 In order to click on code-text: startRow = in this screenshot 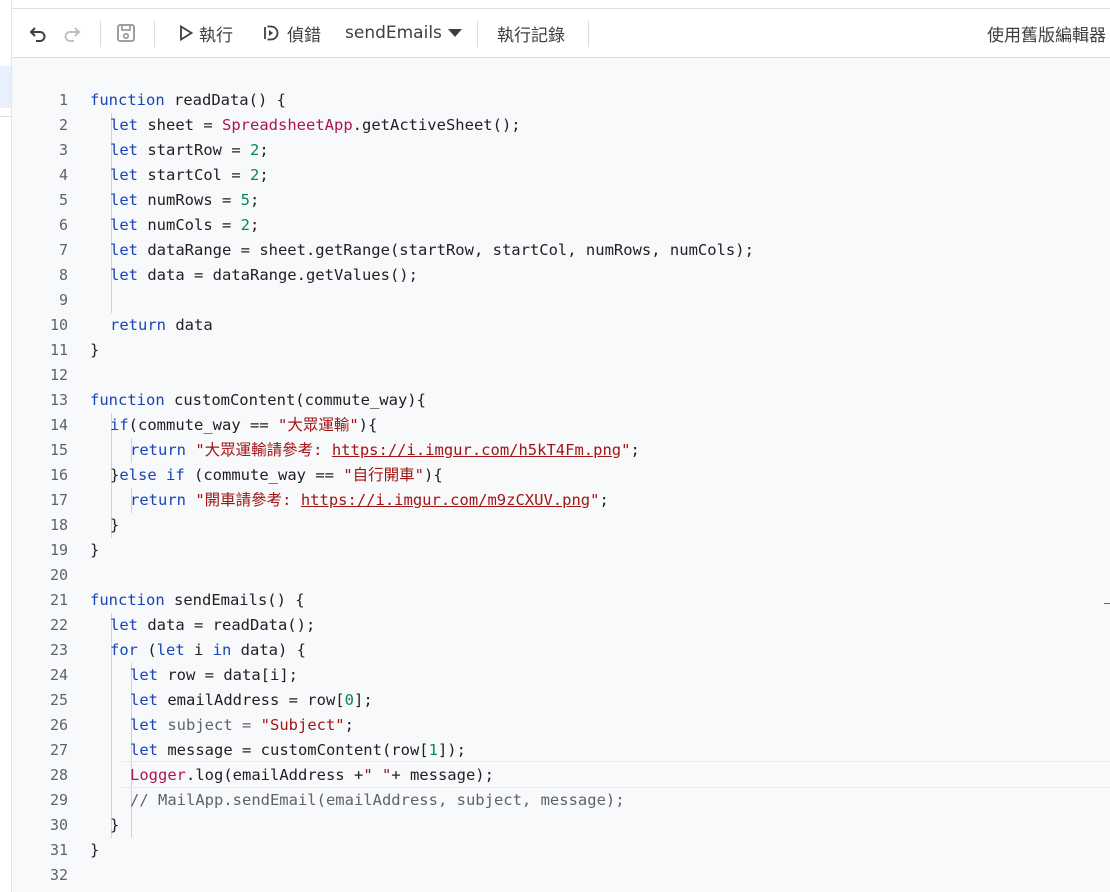, I will do `click(194, 150)`.